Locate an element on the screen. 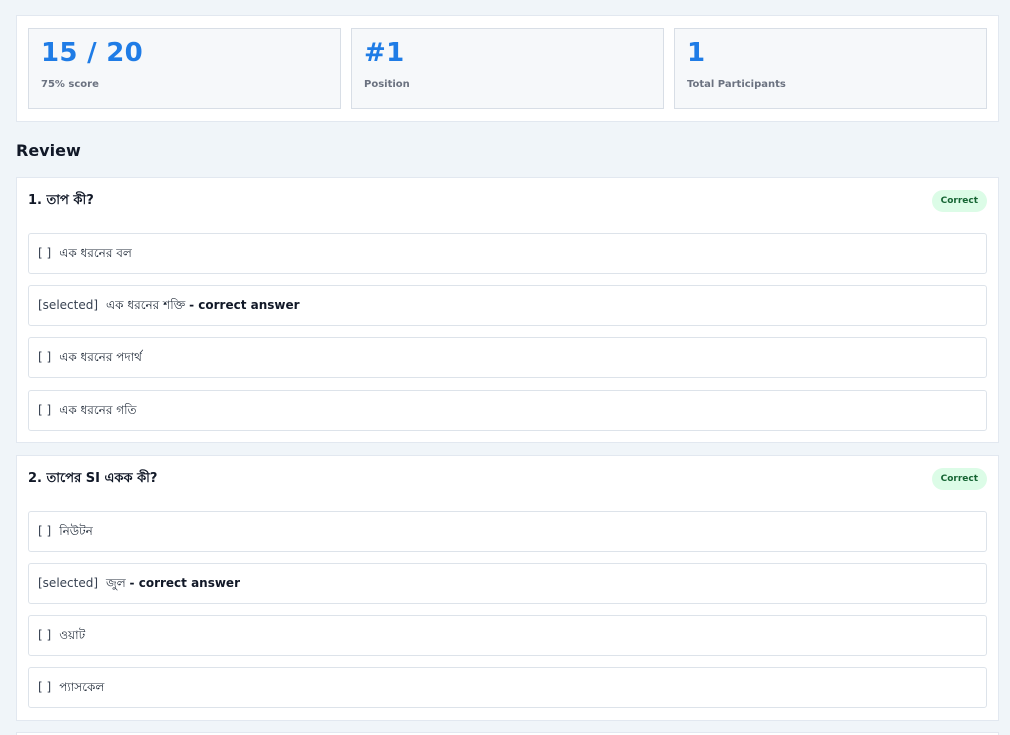 The height and width of the screenshot is (735, 1010). option-text: এক ধরনের বল is located at coordinates (95, 253).